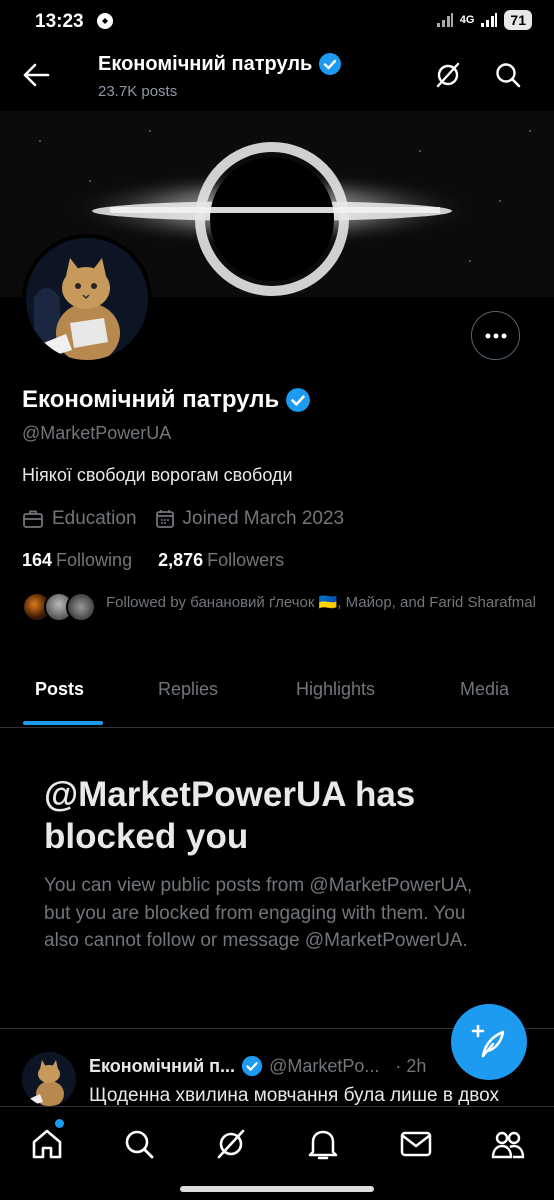 The height and width of the screenshot is (1200, 554). I want to click on profile-name: Економічний патруль, so click(166, 400).